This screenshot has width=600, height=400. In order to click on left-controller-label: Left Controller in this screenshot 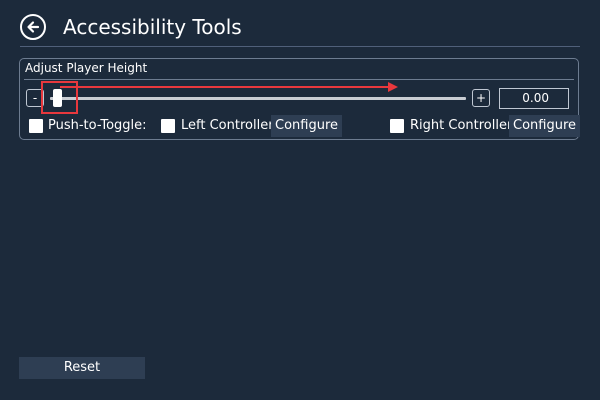, I will do `click(227, 125)`.